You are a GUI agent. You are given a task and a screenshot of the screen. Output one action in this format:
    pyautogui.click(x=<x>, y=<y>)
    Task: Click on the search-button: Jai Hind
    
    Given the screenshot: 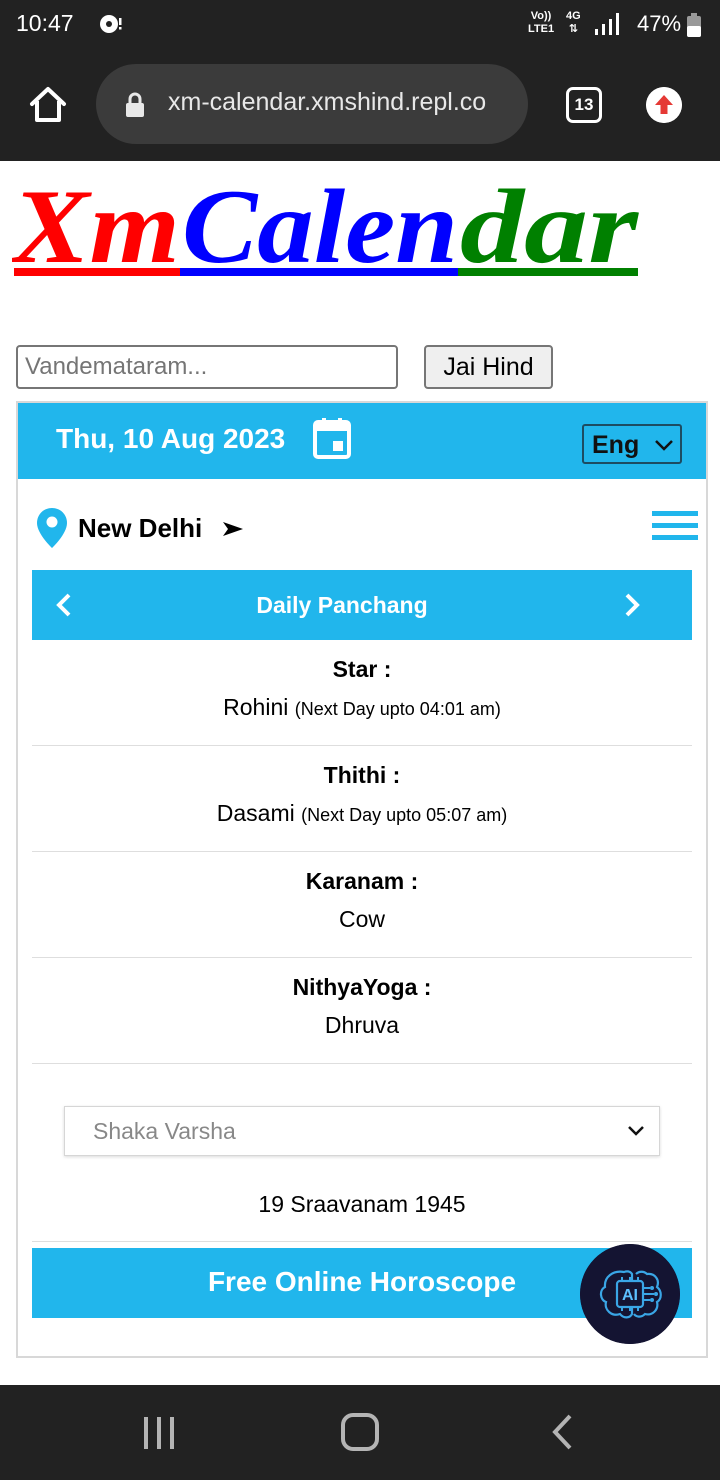 What is the action you would take?
    pyautogui.click(x=488, y=367)
    